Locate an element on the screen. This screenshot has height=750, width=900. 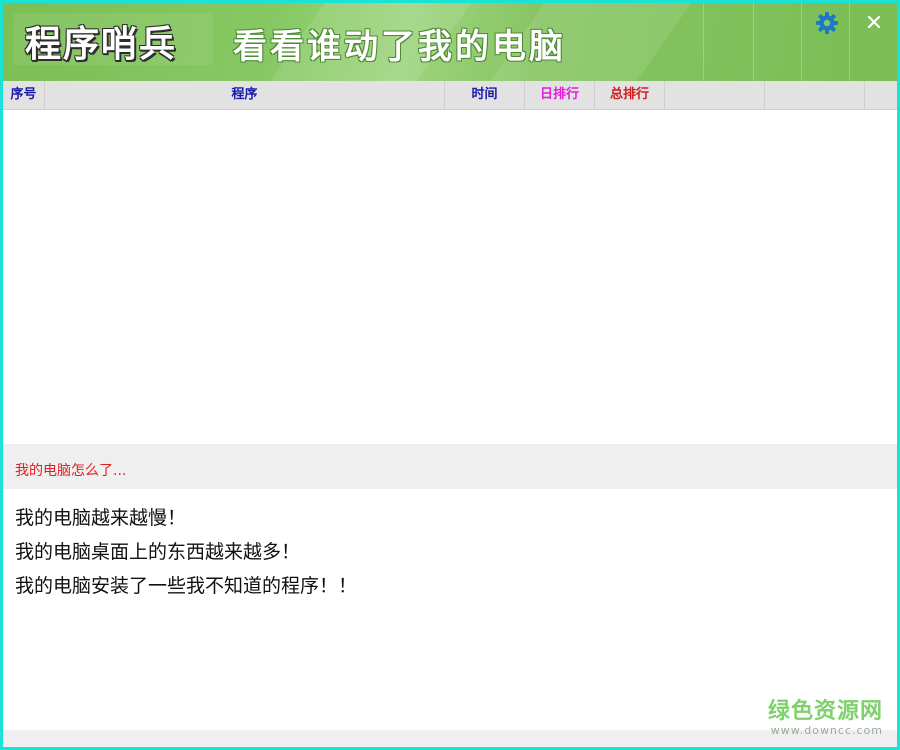
column-header-total-rank: 总排行 is located at coordinates (630, 95).